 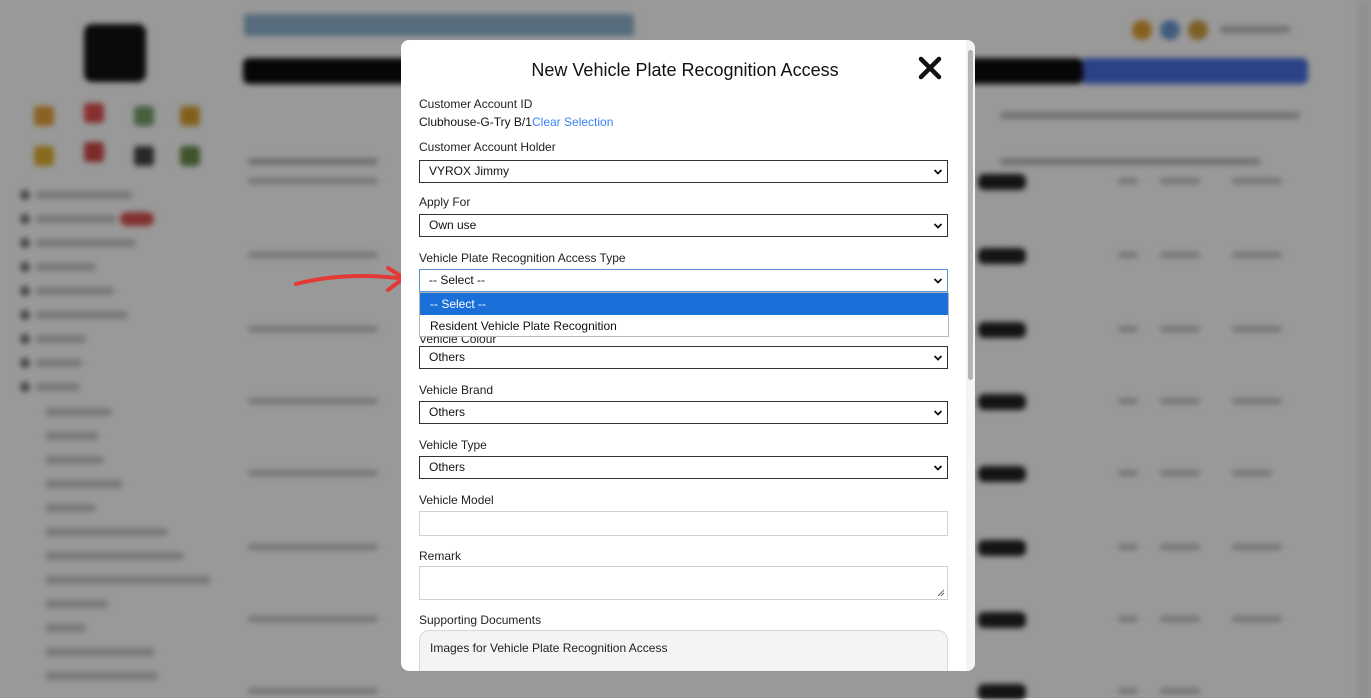 What do you see at coordinates (487, 147) in the screenshot?
I see `customer-account-holder-label: Customer Account Holder` at bounding box center [487, 147].